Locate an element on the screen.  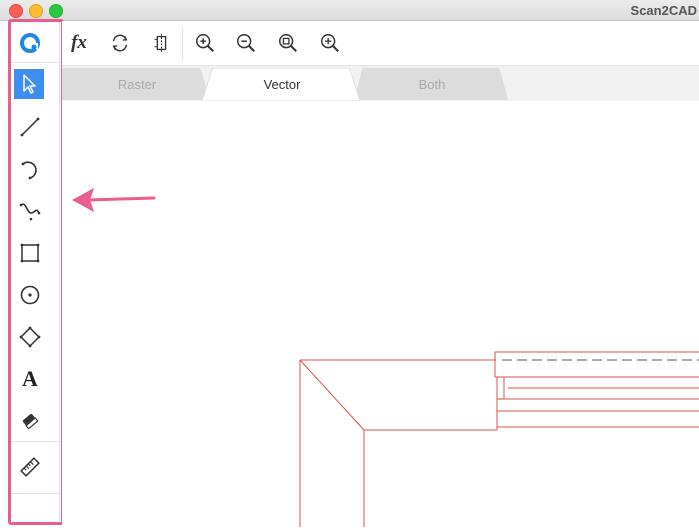
mirror-button is located at coordinates (161, 43).